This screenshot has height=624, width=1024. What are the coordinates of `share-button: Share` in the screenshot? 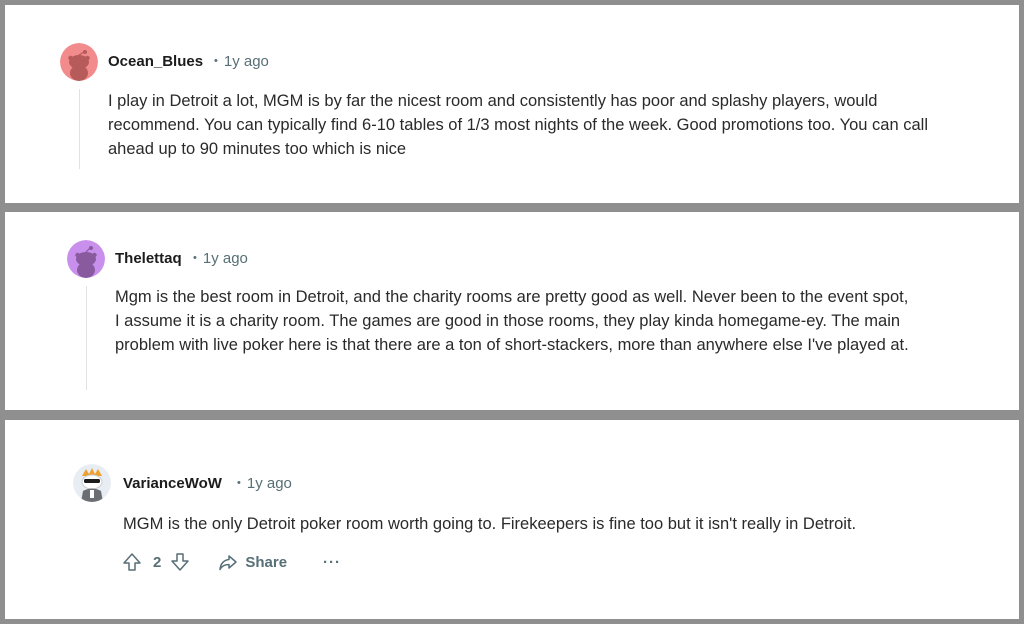 It's located at (252, 562).